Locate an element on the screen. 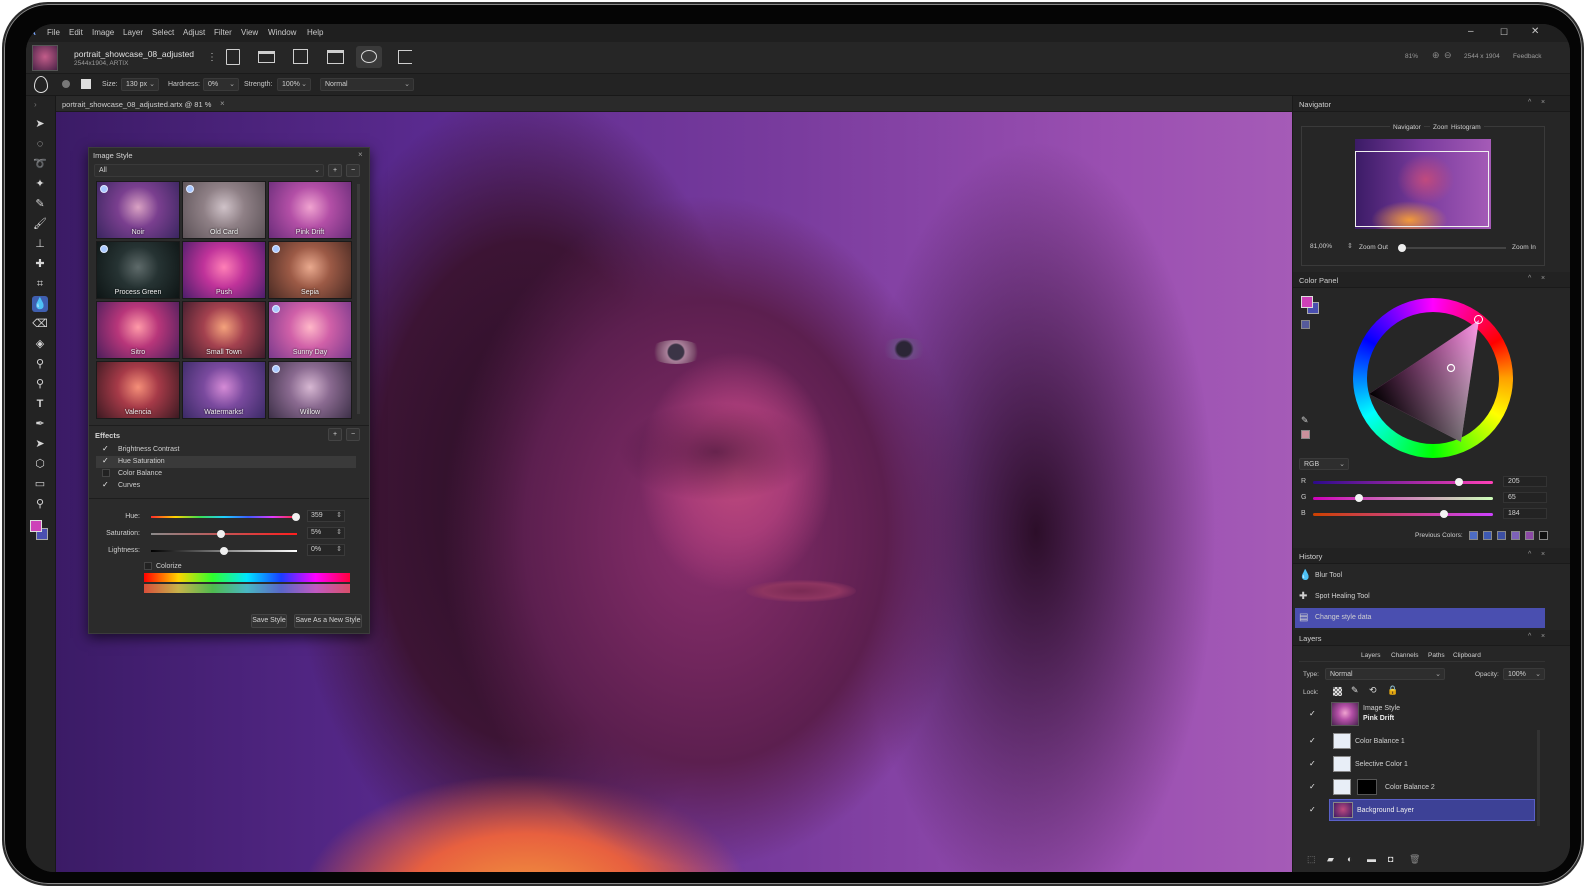 Image resolution: width=1588 pixels, height=889 pixels. feedback-link: Feedback is located at coordinates (1527, 56).